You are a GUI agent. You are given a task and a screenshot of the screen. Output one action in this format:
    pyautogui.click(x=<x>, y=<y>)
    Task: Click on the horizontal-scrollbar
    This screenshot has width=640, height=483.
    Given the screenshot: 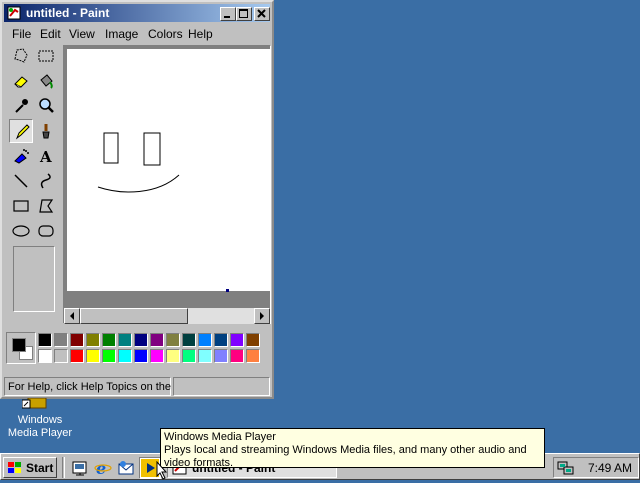 What is the action you would take?
    pyautogui.click(x=167, y=316)
    